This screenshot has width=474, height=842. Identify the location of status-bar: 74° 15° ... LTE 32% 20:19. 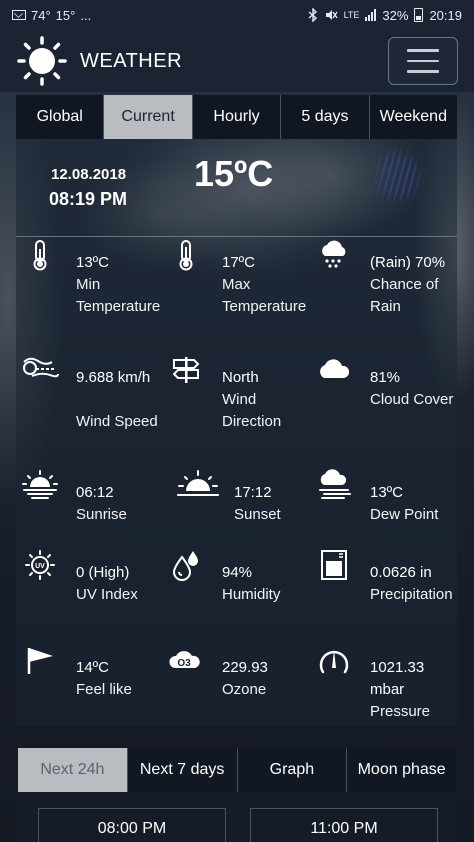
(237, 15).